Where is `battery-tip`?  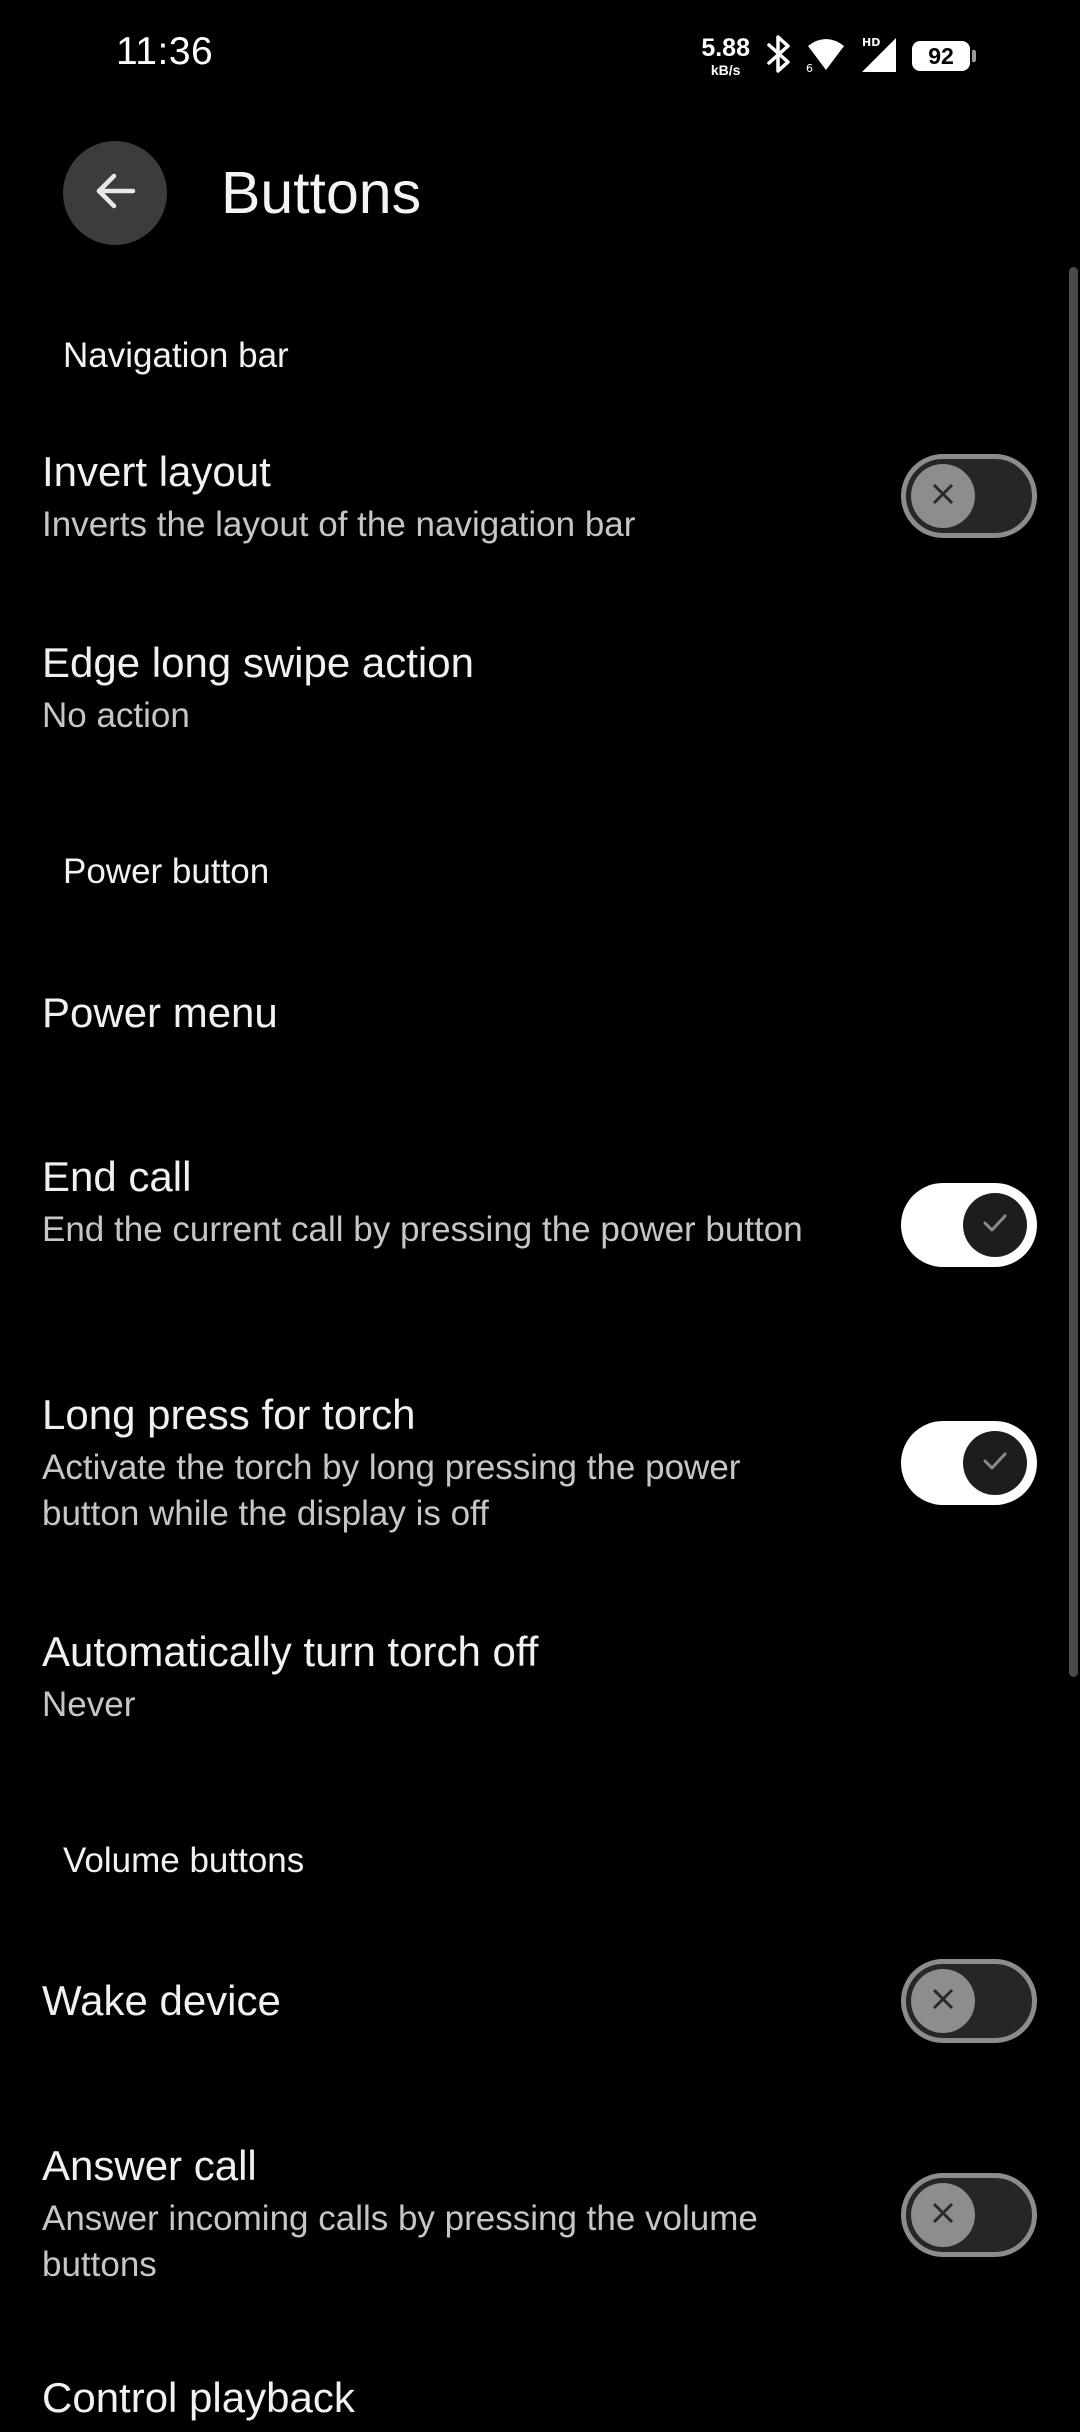
battery-tip is located at coordinates (974, 56).